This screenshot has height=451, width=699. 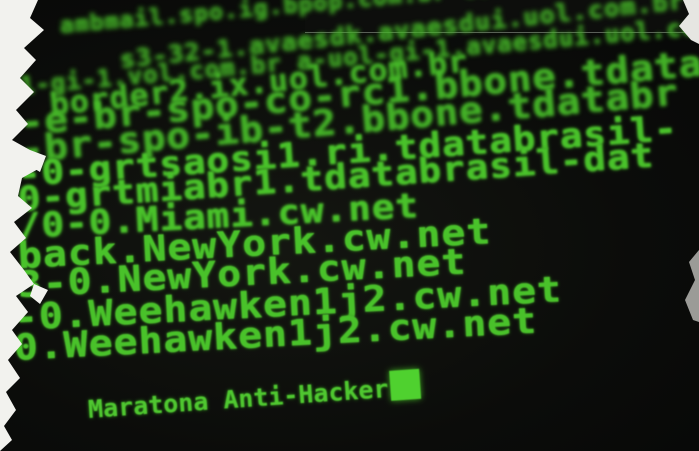 I want to click on torn-paper-right, so click(x=689, y=161).